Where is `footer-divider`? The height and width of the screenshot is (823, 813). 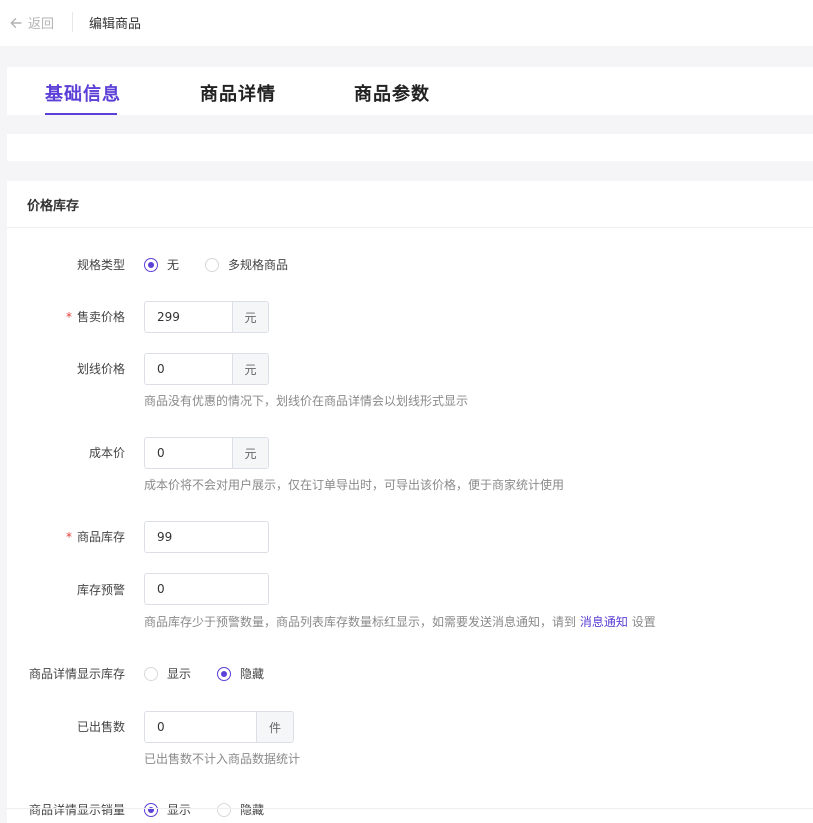
footer-divider is located at coordinates (410, 808).